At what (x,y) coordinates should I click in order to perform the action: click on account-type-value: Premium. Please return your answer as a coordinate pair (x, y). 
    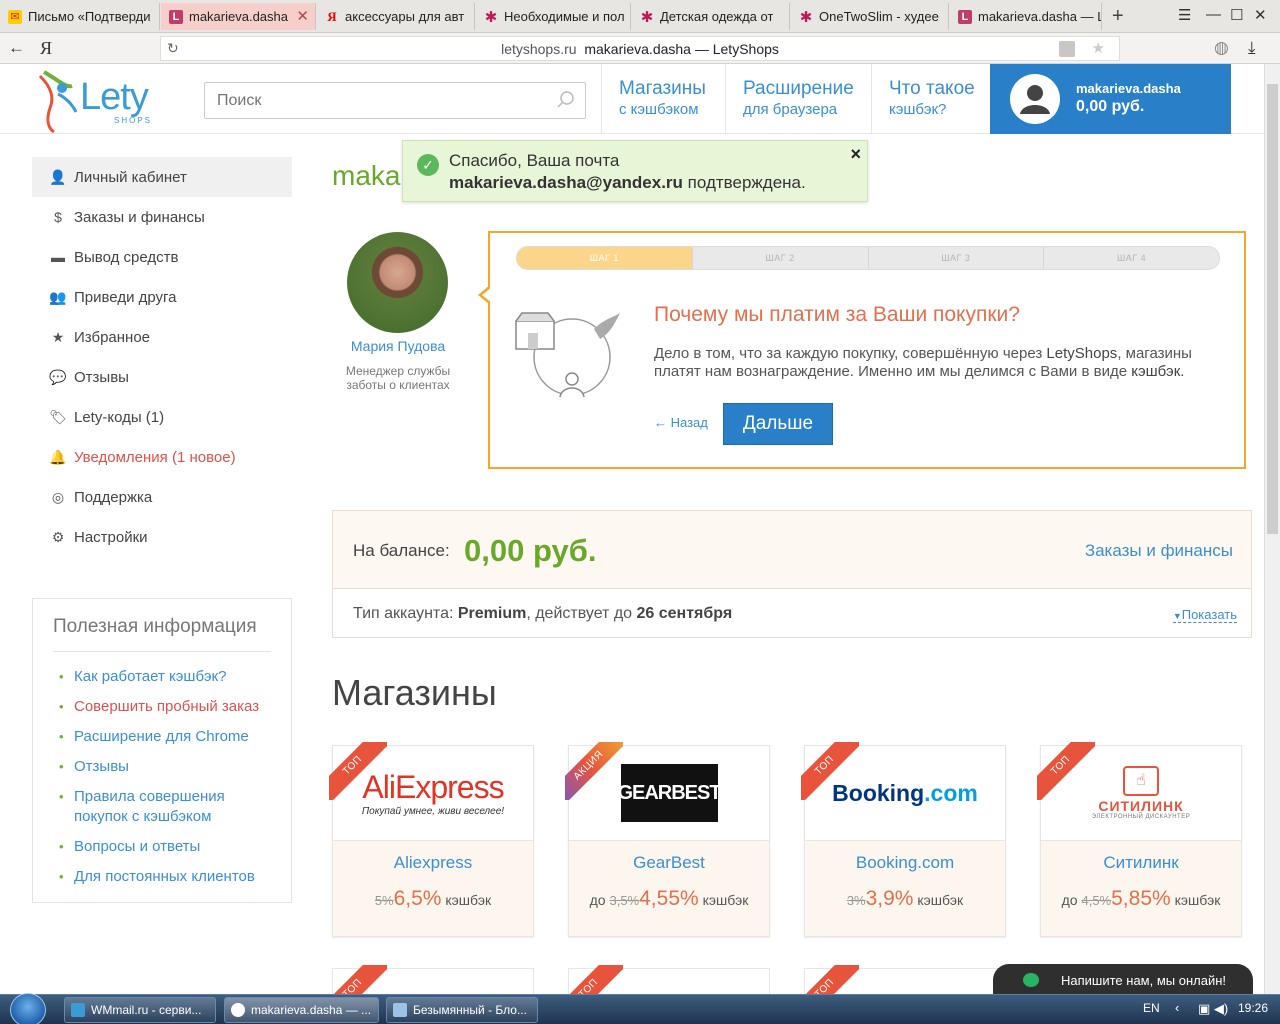
    Looking at the image, I should click on (492, 613).